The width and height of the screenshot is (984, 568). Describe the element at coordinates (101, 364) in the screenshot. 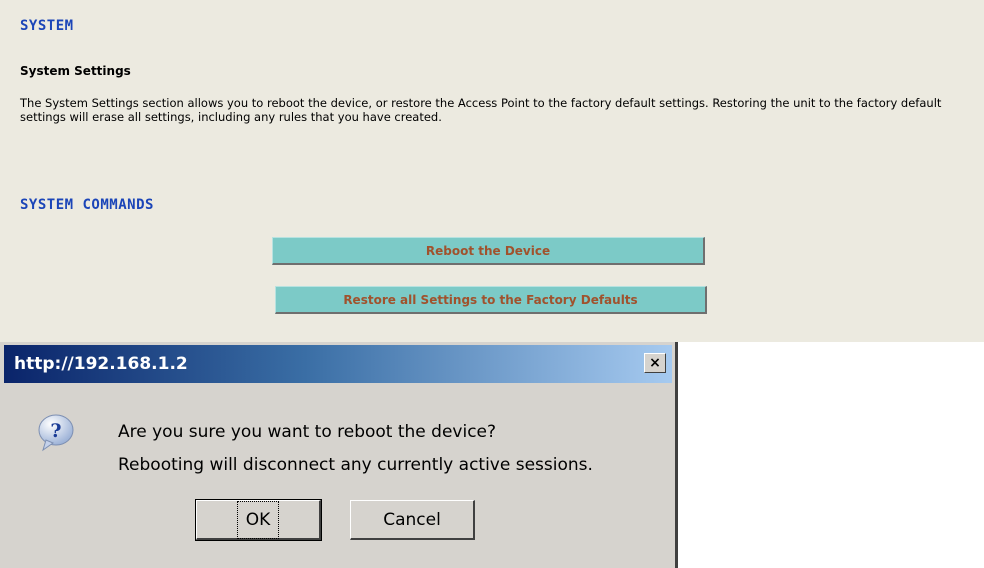

I see `dialog-title: http://192.168.1.2` at that location.